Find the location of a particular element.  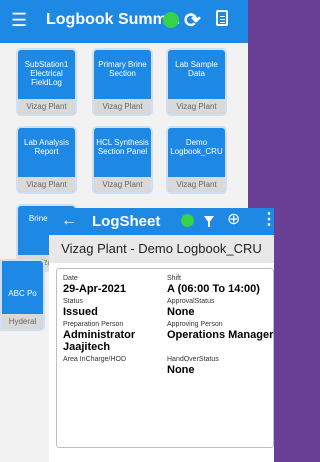

area-incharge-label: Area InCharge/HOD is located at coordinates (95, 359).